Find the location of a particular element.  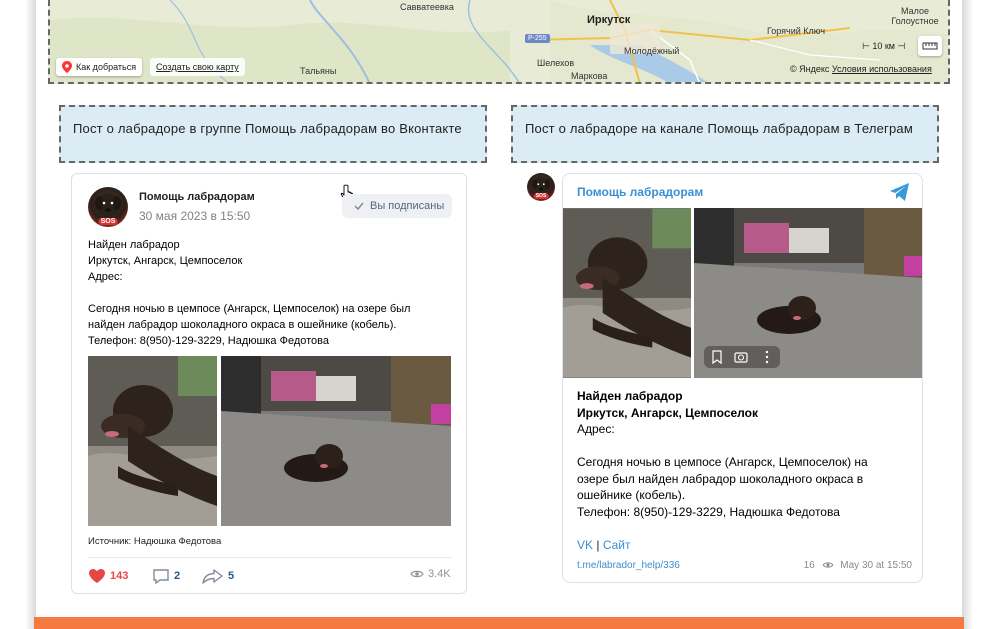

vk-group-avatar: SOS is located at coordinates (108, 207).